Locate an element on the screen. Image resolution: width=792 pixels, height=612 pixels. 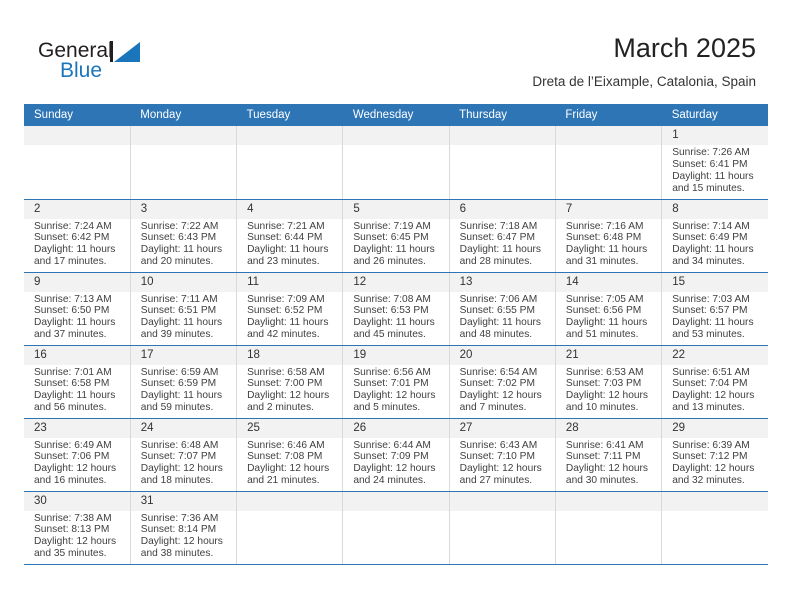
day-number: 24 is located at coordinates (183, 428).